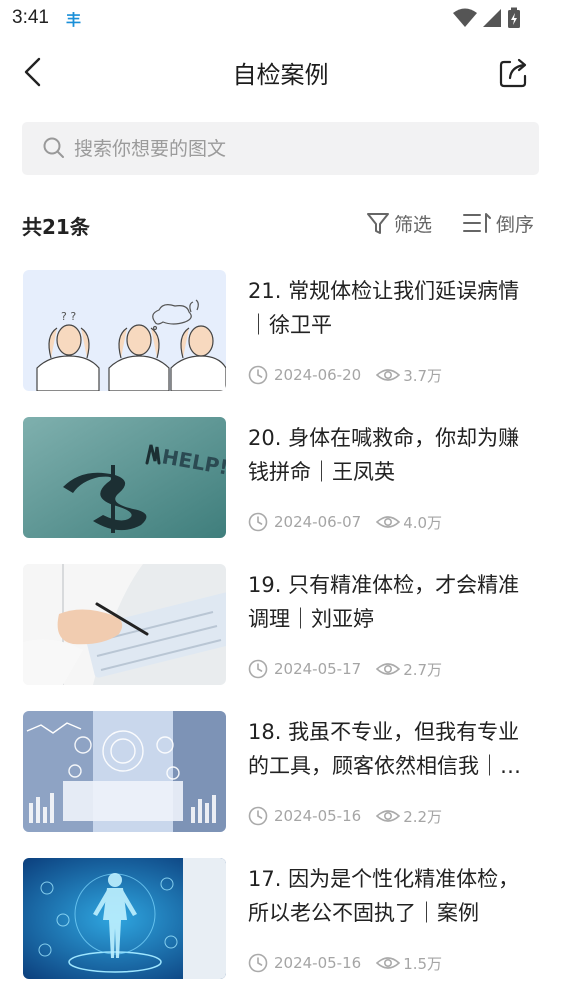 This screenshot has width=561, height=999. I want to click on article-meta: 2024-05-17 2.7万, so click(345, 669).